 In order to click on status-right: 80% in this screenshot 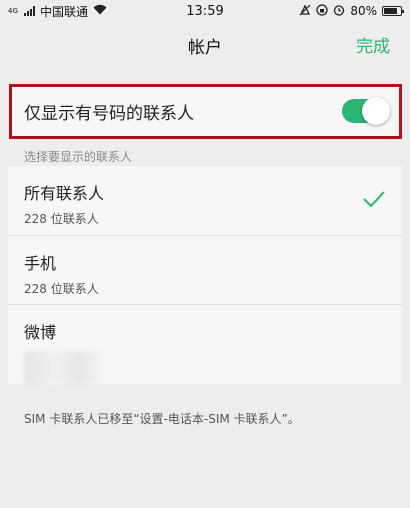, I will do `click(351, 11)`.